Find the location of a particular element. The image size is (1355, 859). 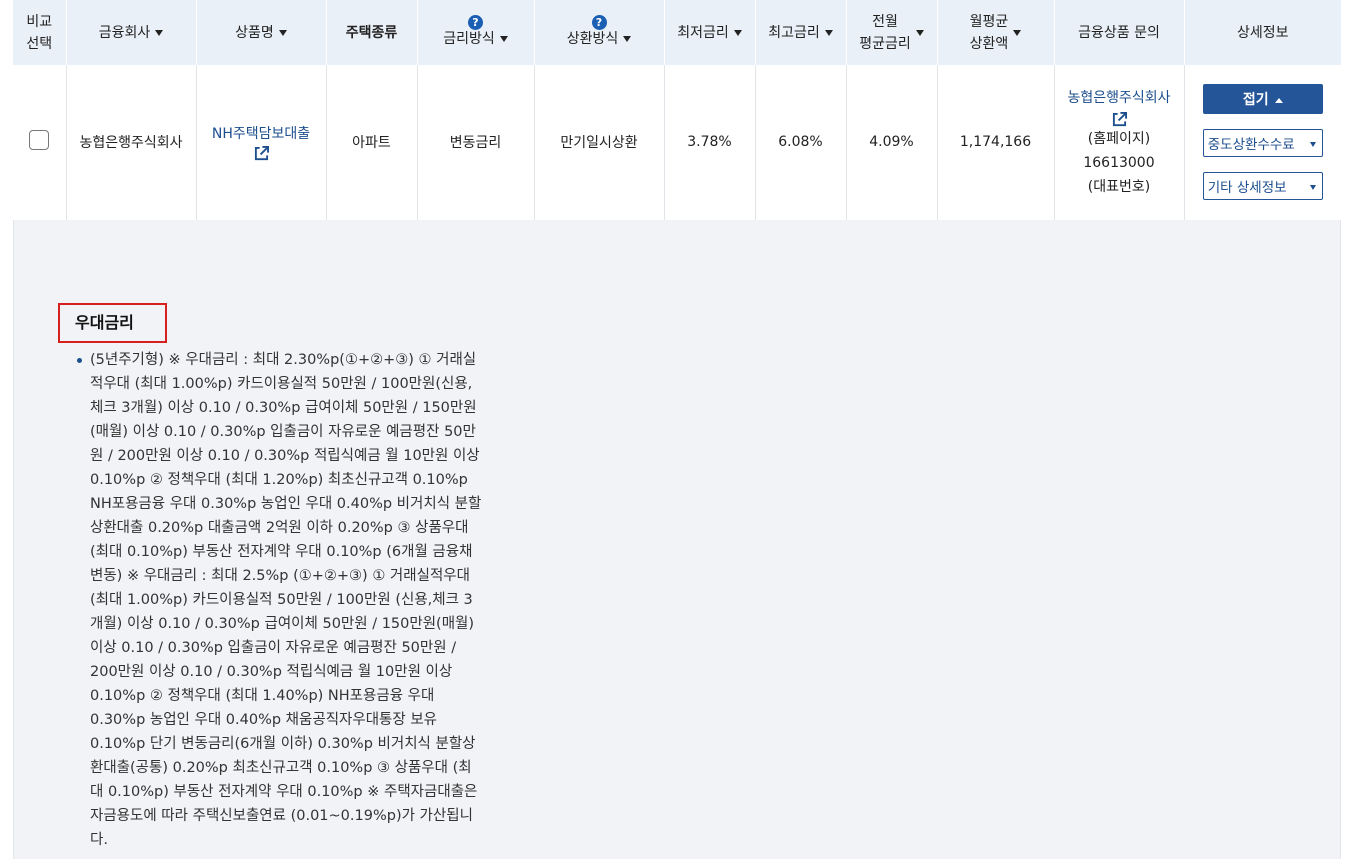

cell-repay-type: 만기일시상환 is located at coordinates (598, 143).